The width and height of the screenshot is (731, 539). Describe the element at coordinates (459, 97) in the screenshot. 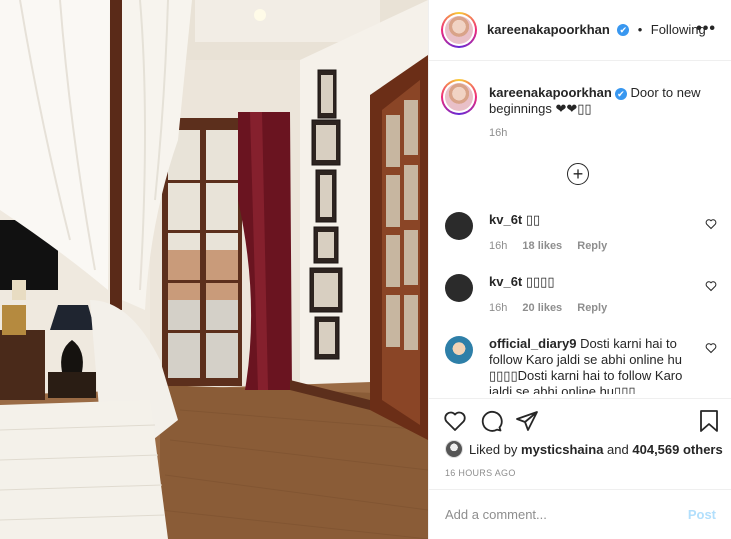

I see `caption-avatar` at that location.